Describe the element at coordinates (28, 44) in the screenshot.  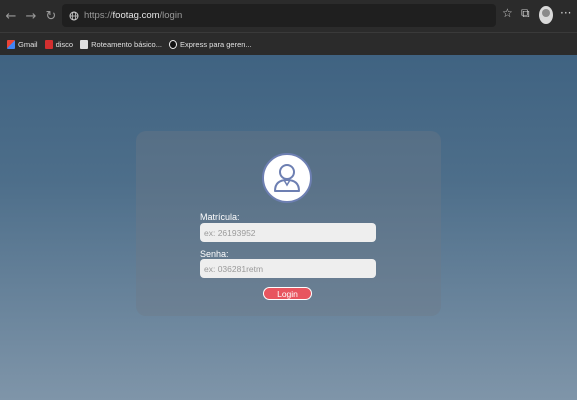
I see `bookmark-label: Gmail` at that location.